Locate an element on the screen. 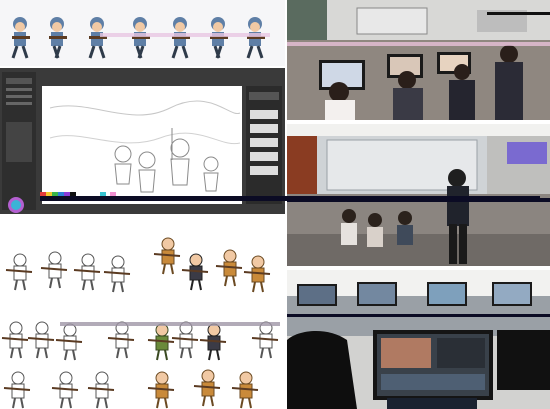 Image resolution: width=550 pixels, height=409 pixels. sprite-sheet-tile is located at coordinates (142, 33).